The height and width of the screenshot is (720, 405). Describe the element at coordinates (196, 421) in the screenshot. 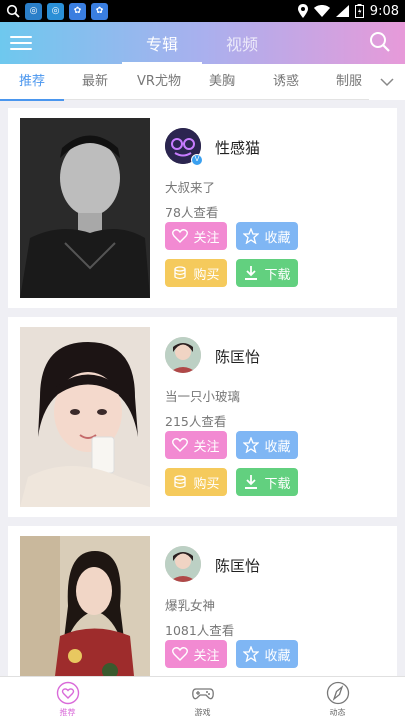

I see `view-count: 215人查看` at that location.